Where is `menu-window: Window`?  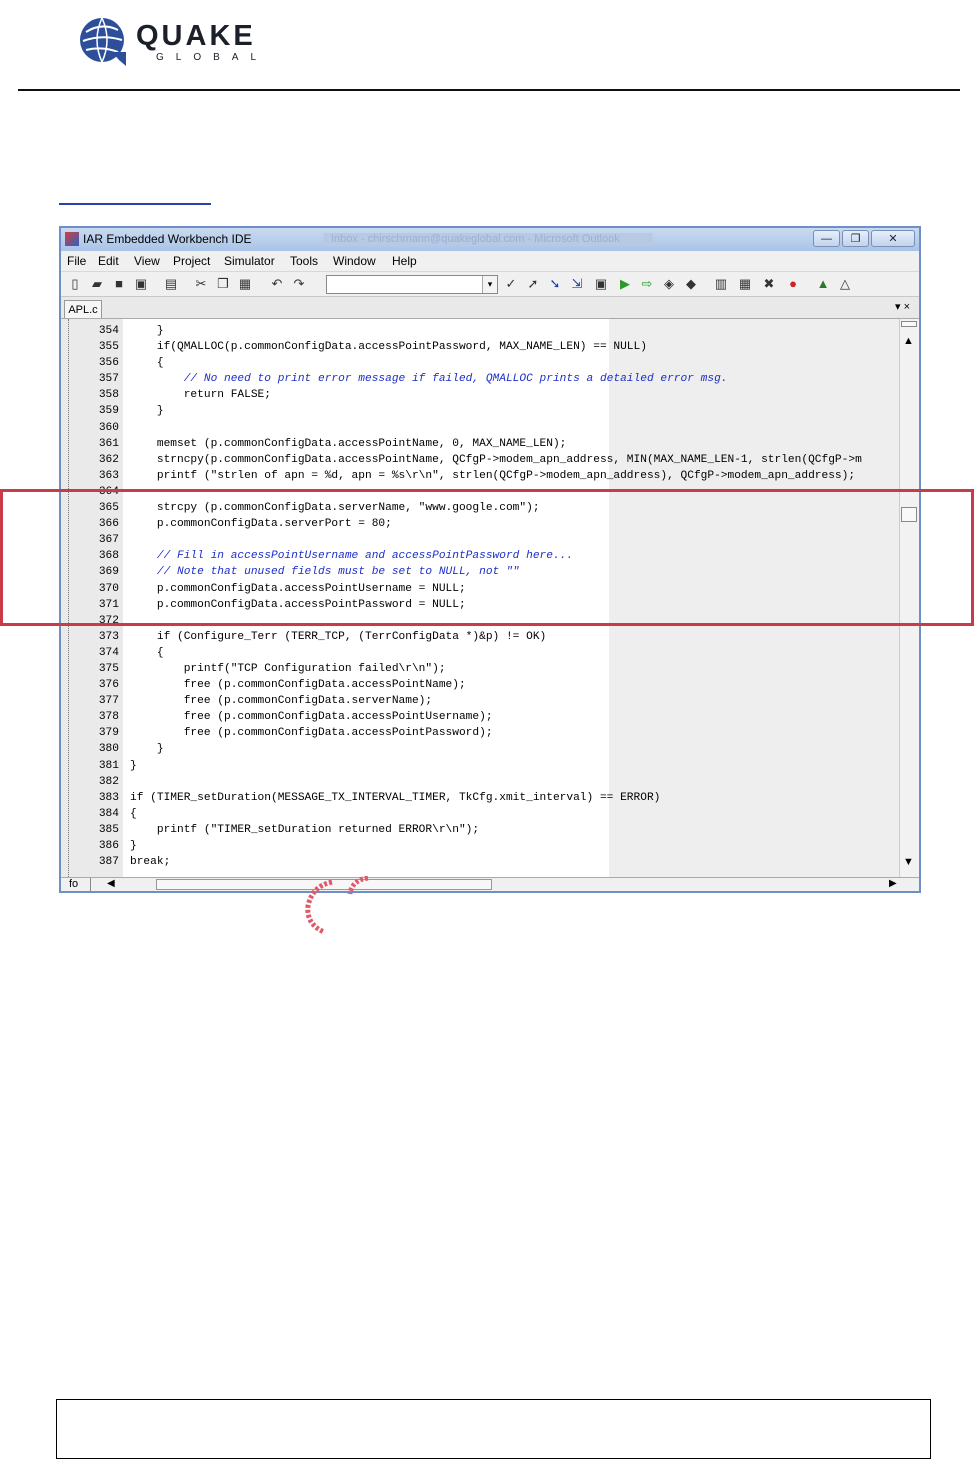
menu-window: Window is located at coordinates (354, 261).